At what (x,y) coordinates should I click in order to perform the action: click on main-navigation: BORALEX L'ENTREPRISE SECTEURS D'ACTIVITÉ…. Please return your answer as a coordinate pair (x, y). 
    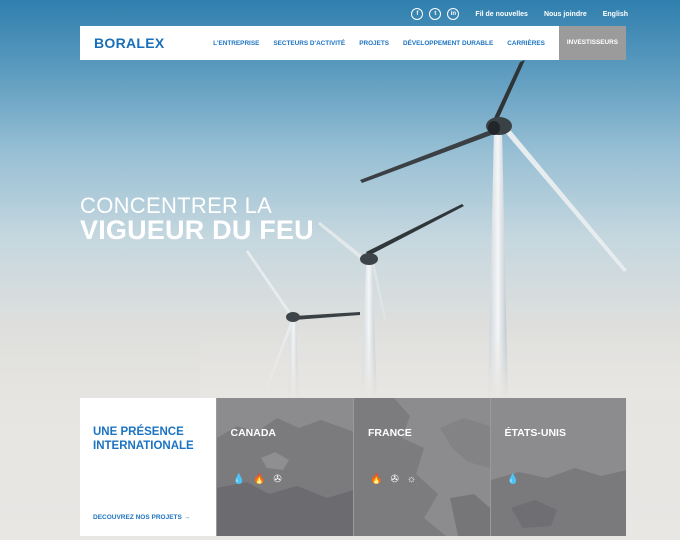
    Looking at the image, I should click on (353, 43).